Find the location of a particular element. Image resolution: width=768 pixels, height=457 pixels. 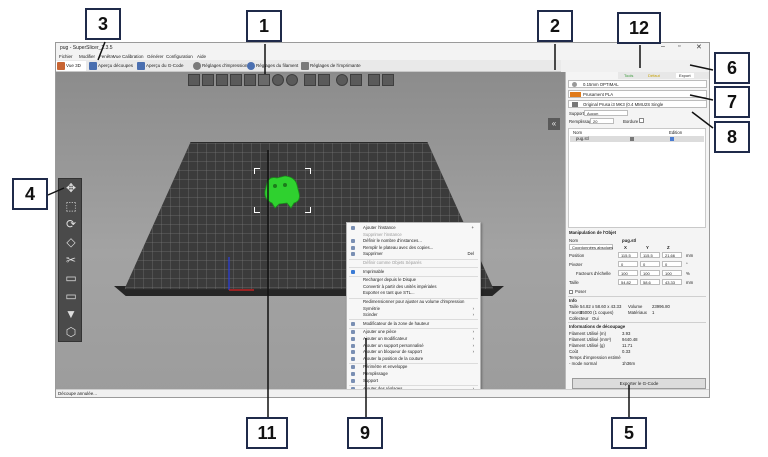

callout-7: 7 is located at coordinates (732, 102).